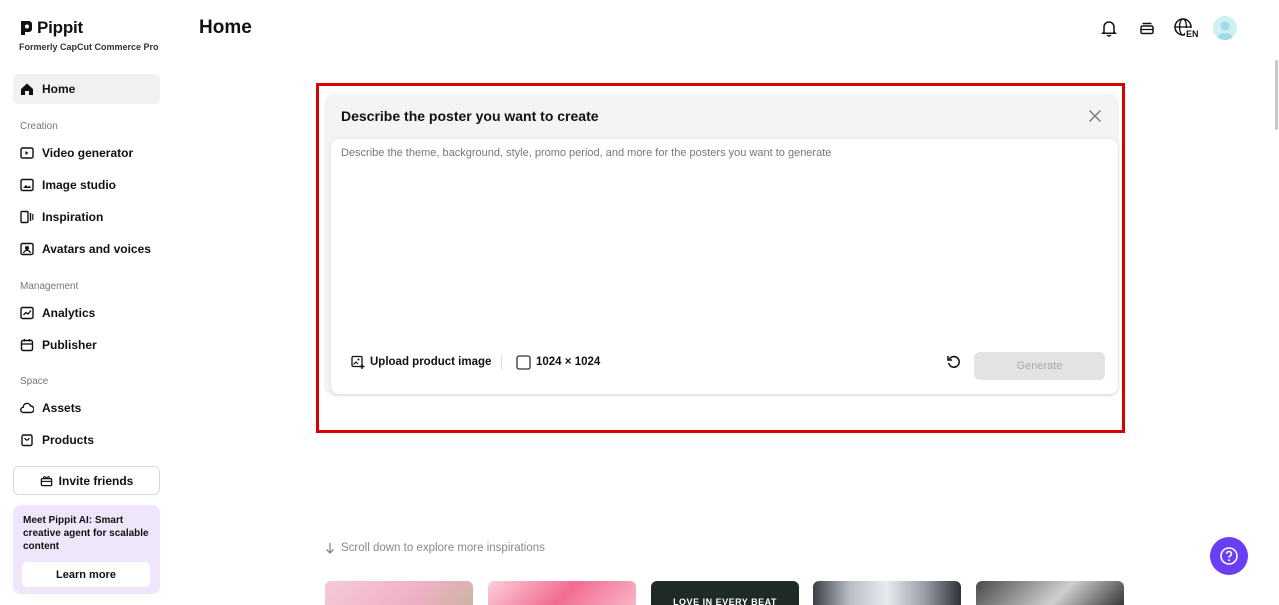 The height and width of the screenshot is (605, 1279). I want to click on square-ratio-icon, so click(523, 362).